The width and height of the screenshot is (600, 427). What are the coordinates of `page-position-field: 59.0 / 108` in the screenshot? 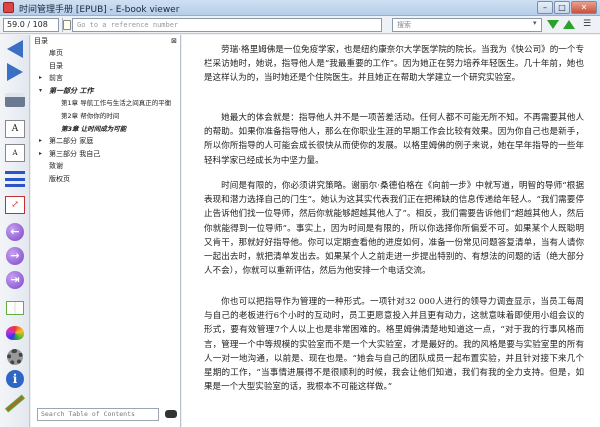 It's located at (31, 25).